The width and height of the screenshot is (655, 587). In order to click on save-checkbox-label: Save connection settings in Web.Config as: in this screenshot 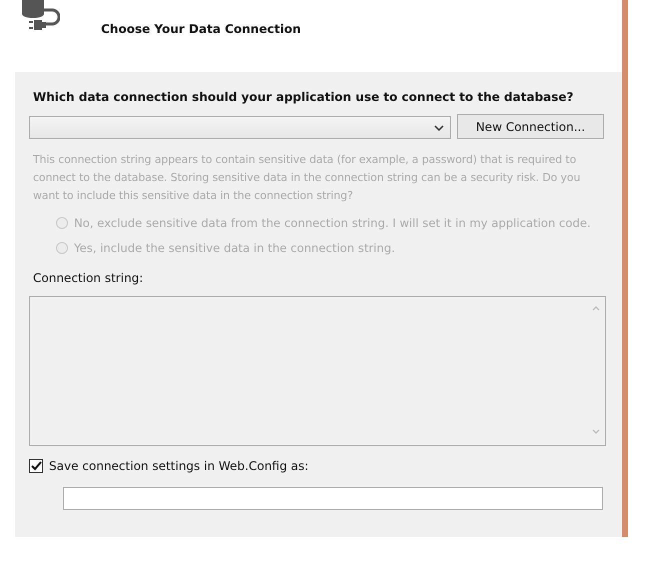, I will do `click(179, 466)`.